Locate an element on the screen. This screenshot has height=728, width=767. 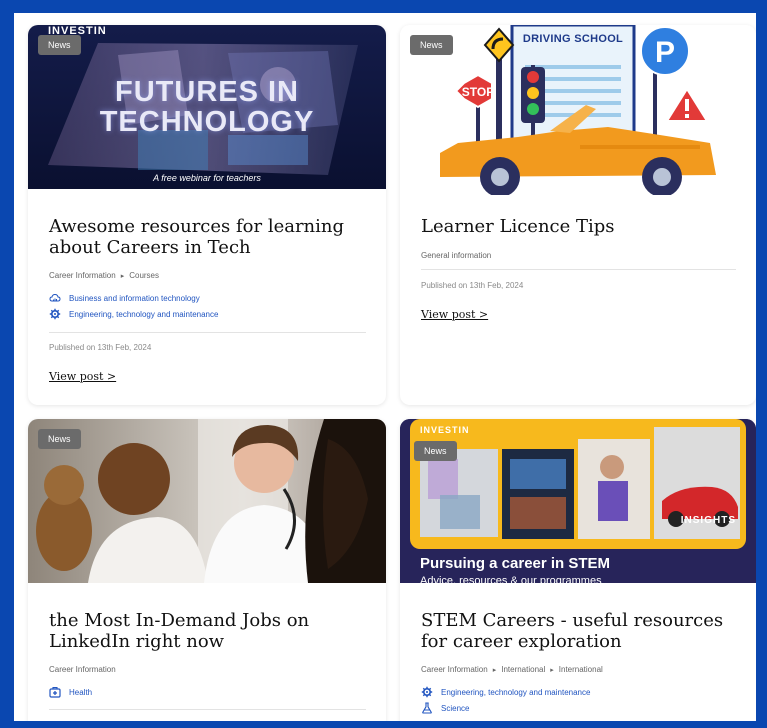
post-tag: Health is located at coordinates (70, 692).